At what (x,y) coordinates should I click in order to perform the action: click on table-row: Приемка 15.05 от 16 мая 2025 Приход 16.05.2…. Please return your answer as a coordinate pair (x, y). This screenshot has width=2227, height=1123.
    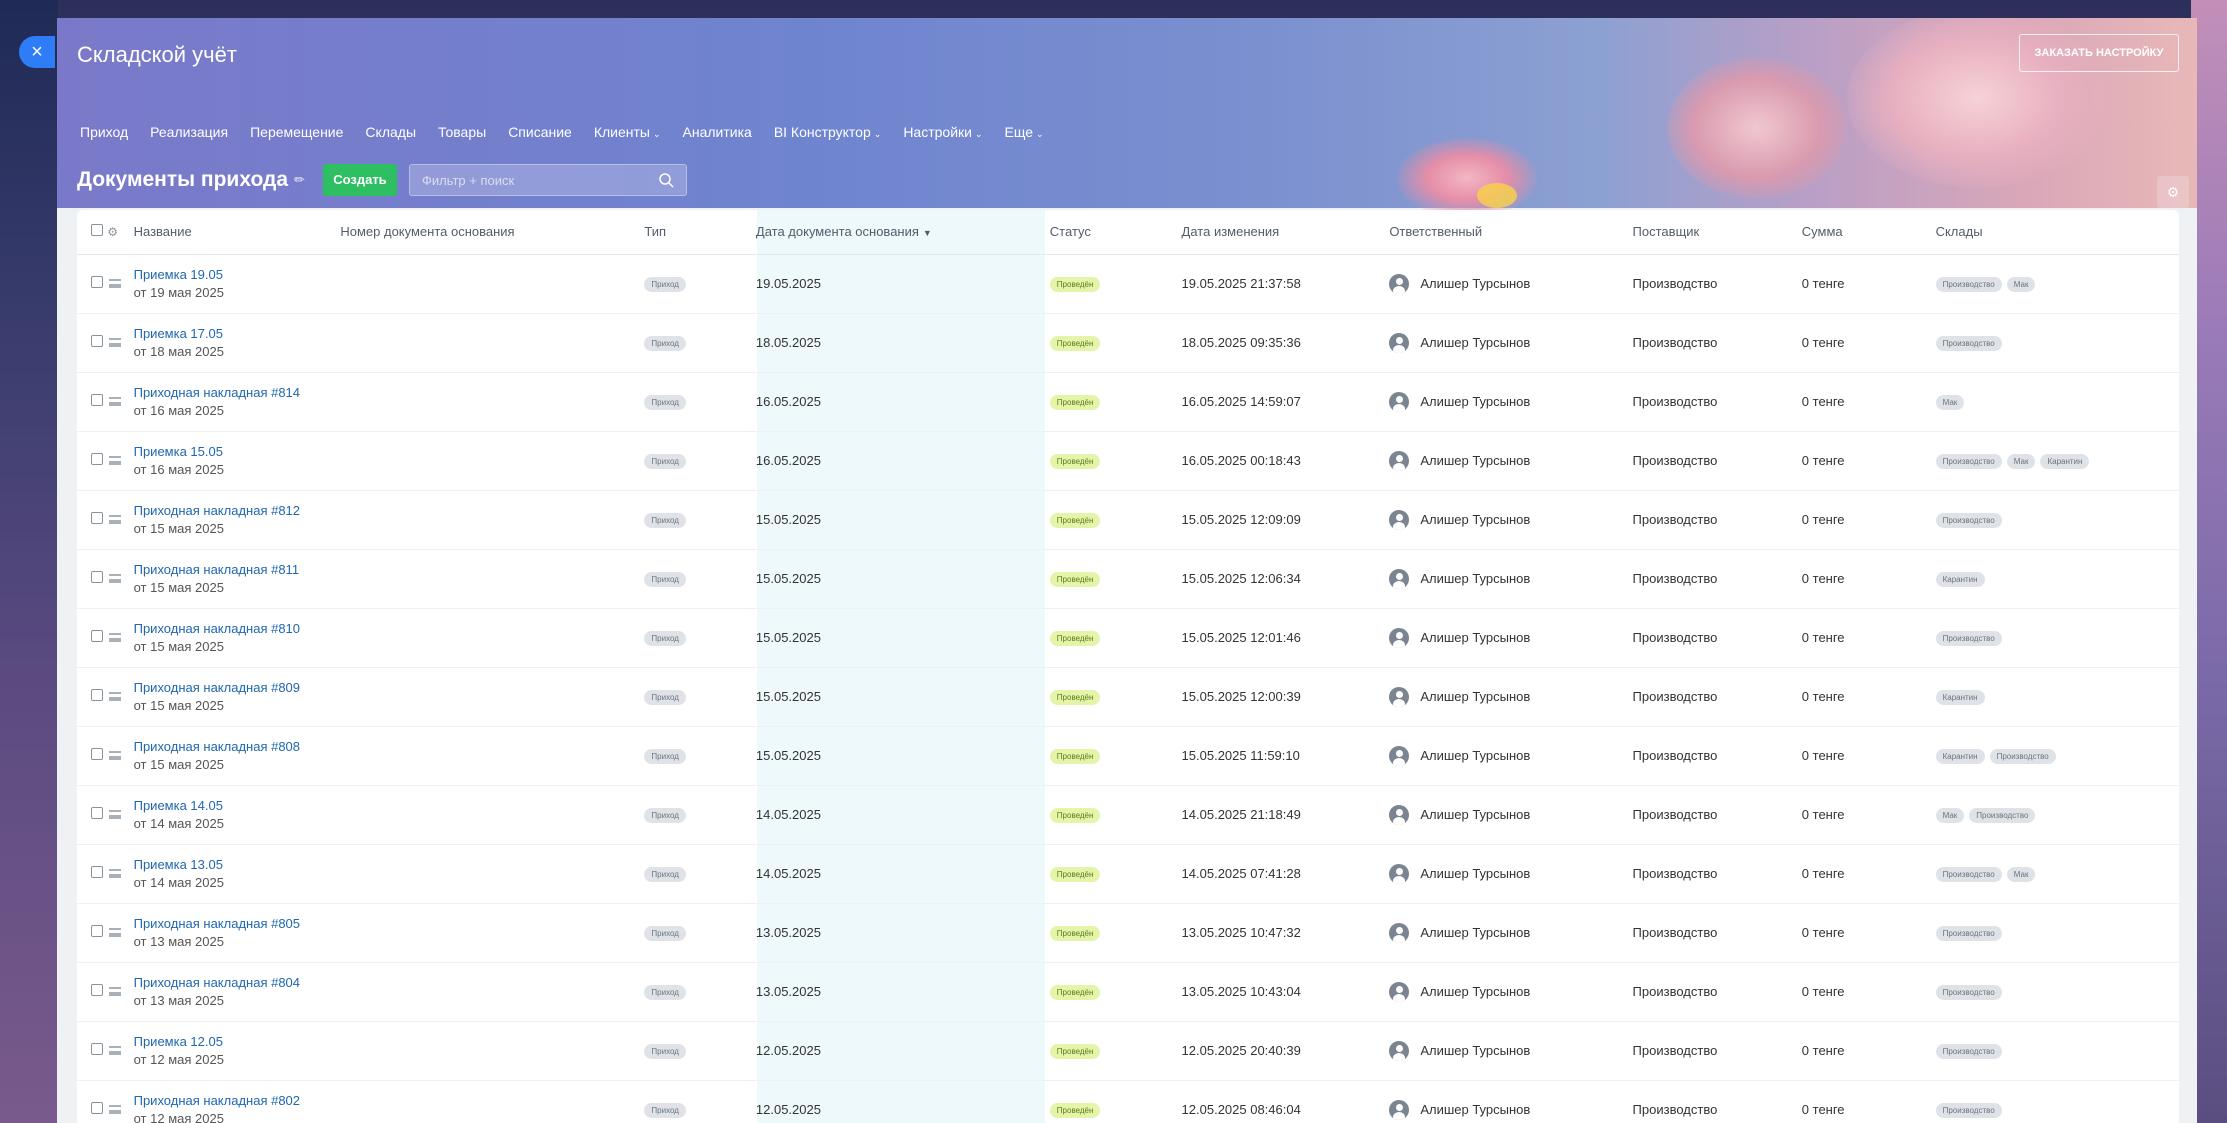
    Looking at the image, I should click on (1128, 461).